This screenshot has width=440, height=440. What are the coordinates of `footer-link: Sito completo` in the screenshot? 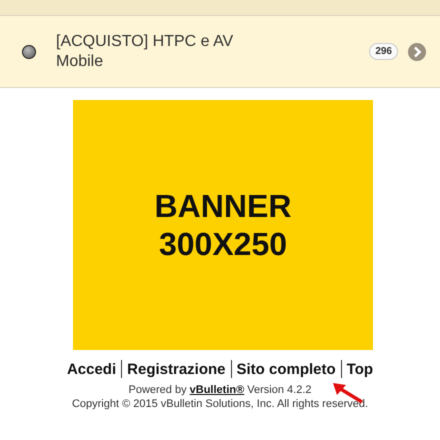 It's located at (286, 369).